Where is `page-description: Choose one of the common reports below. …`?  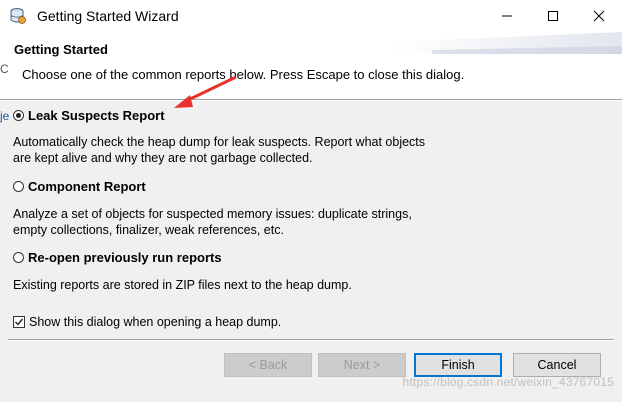
page-description: Choose one of the common reports below. … is located at coordinates (243, 74).